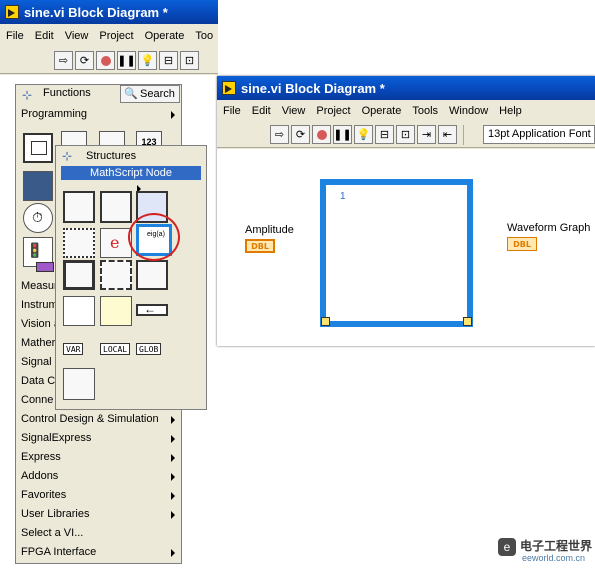  What do you see at coordinates (38, 343) in the screenshot?
I see `category-mathematics: Mather` at bounding box center [38, 343].